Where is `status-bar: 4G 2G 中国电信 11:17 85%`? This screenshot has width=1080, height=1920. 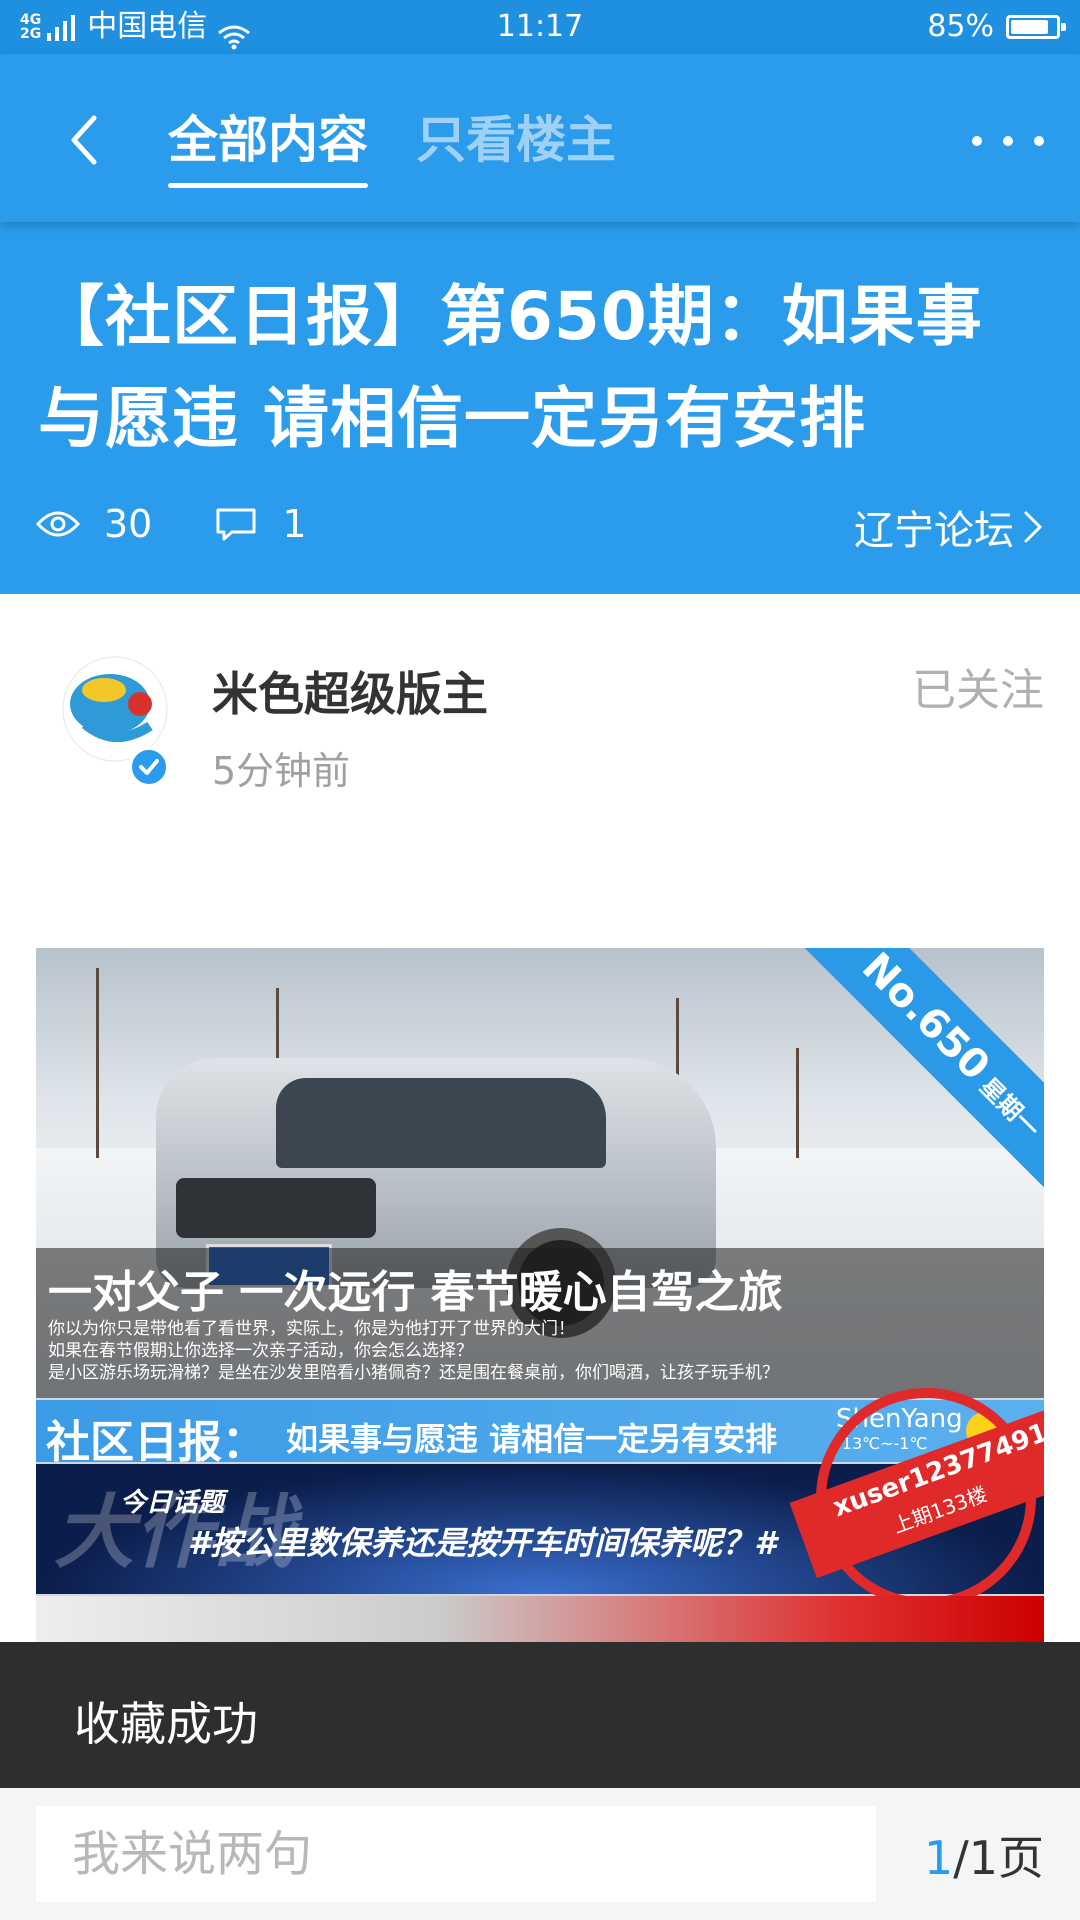 status-bar: 4G 2G 中国电信 11:17 85% is located at coordinates (540, 27).